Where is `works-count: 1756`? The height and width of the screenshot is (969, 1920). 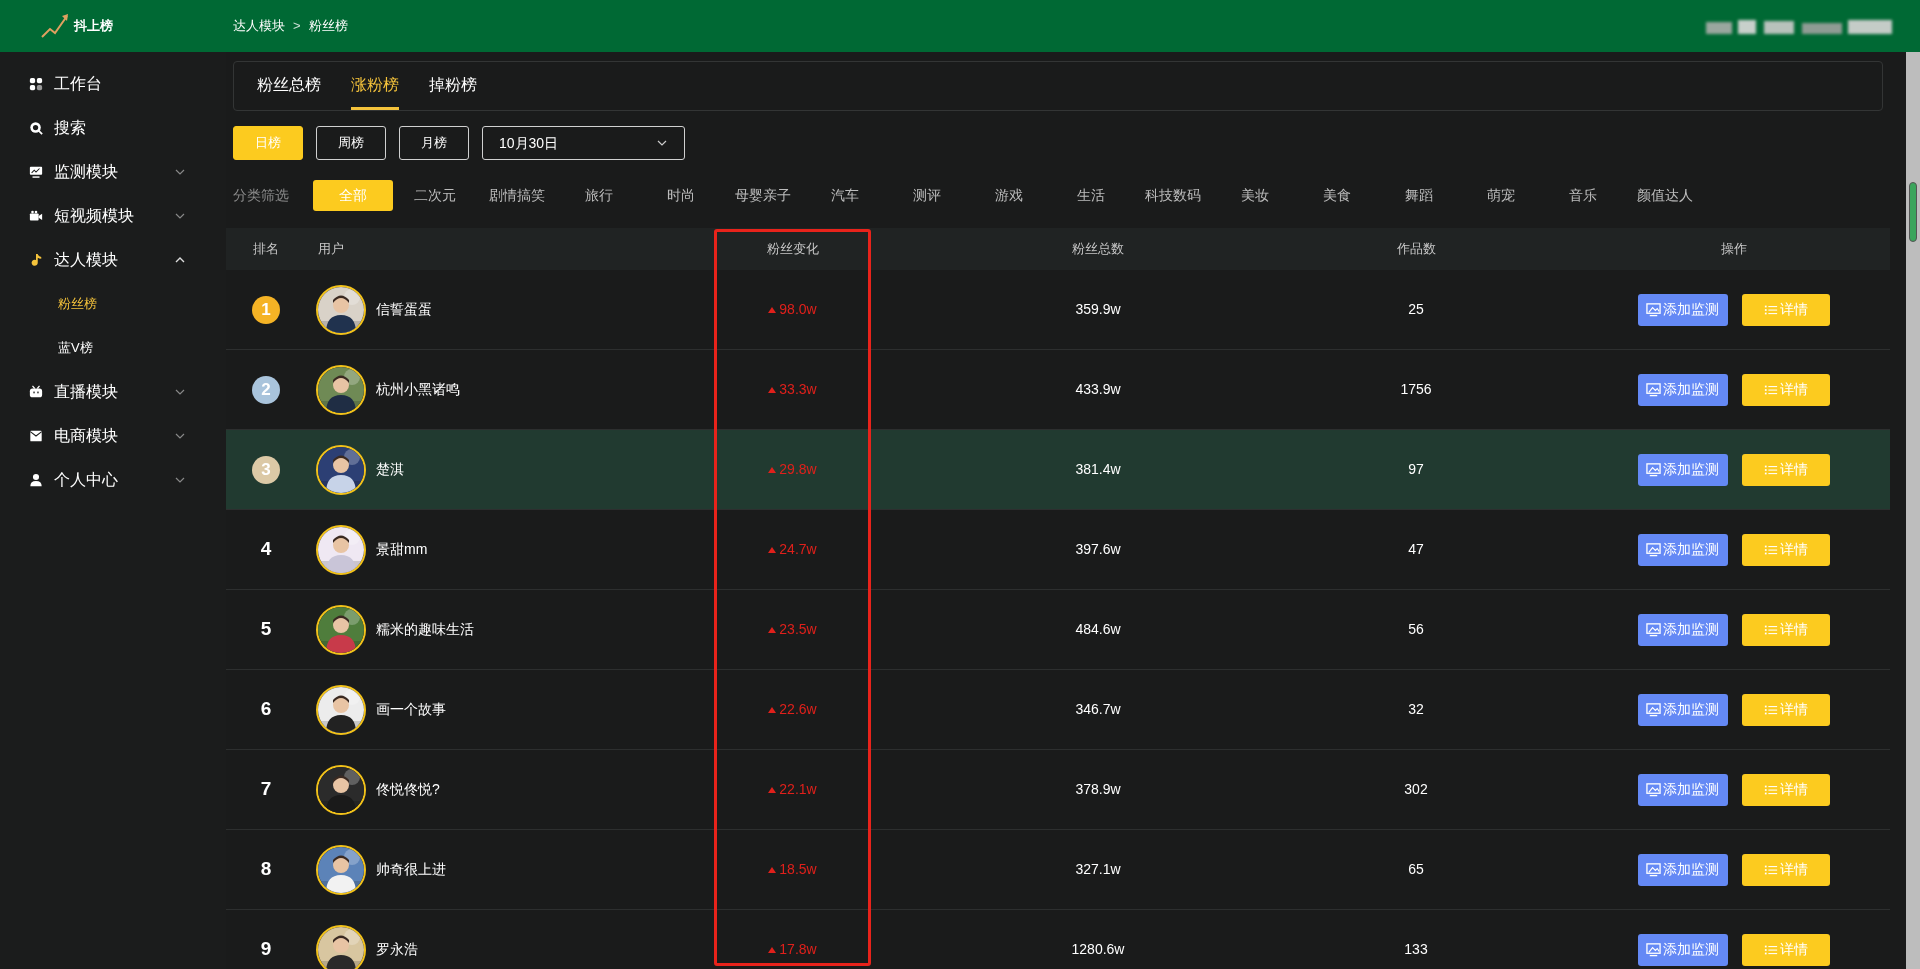
works-count: 1756 is located at coordinates (1416, 389).